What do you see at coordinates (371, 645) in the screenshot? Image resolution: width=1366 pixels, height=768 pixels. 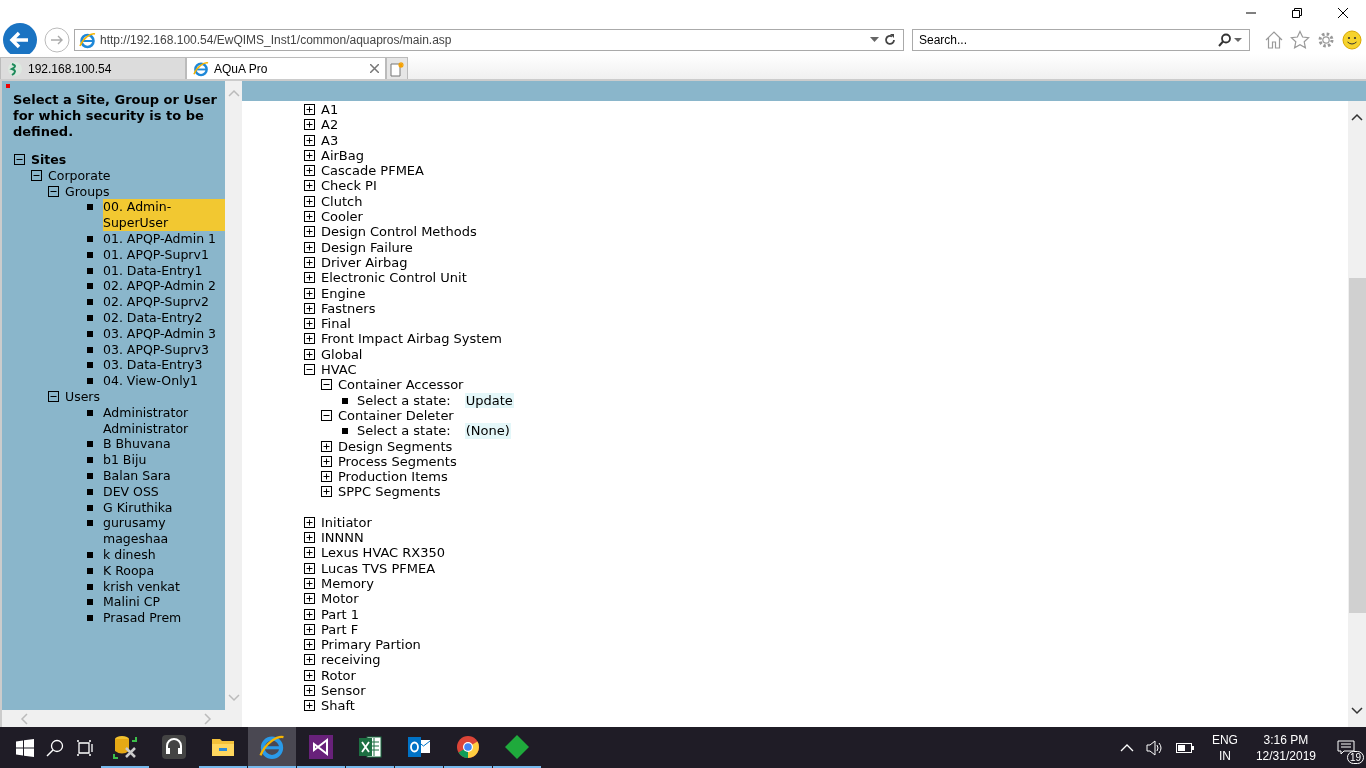 I see `tree-node: Primary Partion` at bounding box center [371, 645].